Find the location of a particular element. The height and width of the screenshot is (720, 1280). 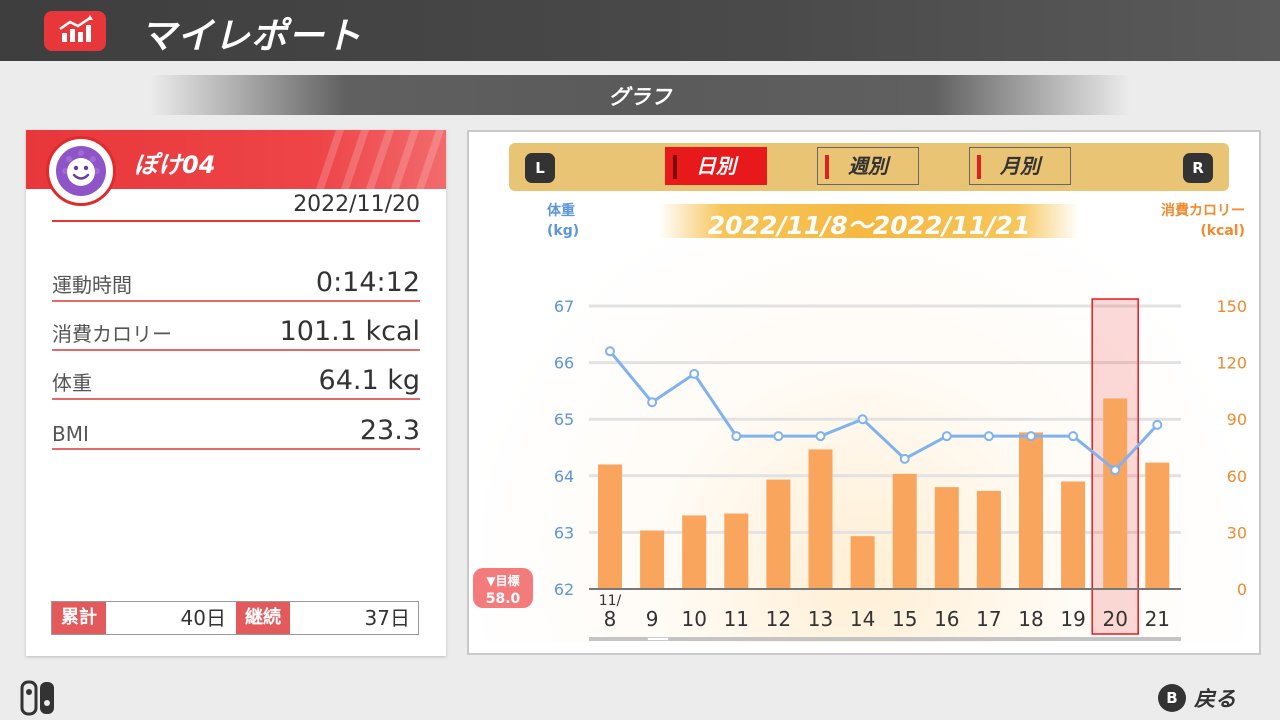

x-axis-tick-label: 10 is located at coordinates (693, 619).